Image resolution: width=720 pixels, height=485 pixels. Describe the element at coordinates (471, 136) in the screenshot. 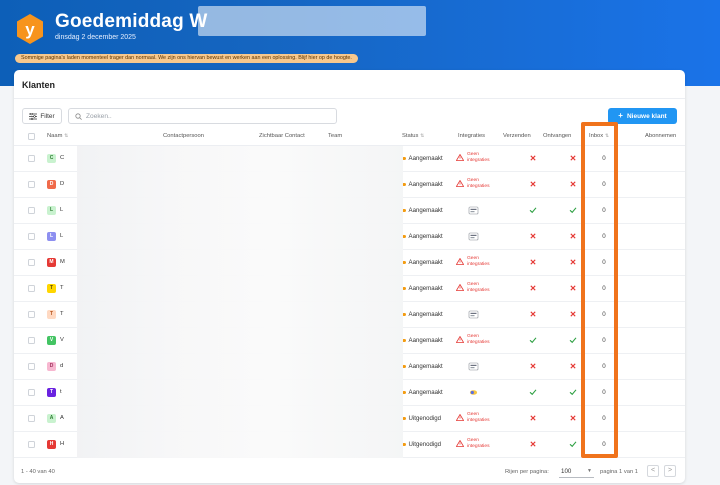

I see `column-header-integraties: Integraties` at that location.